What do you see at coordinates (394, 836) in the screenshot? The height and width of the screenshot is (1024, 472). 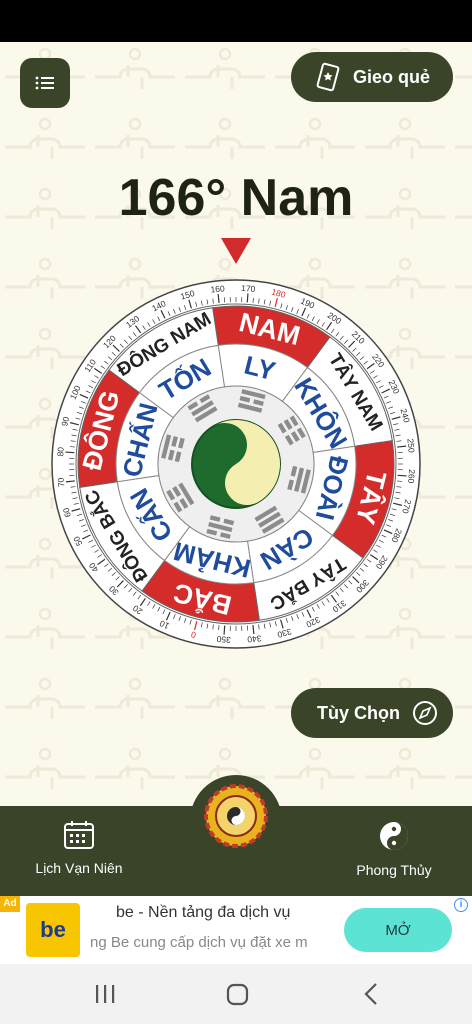 I see `yin-yang-icon` at bounding box center [394, 836].